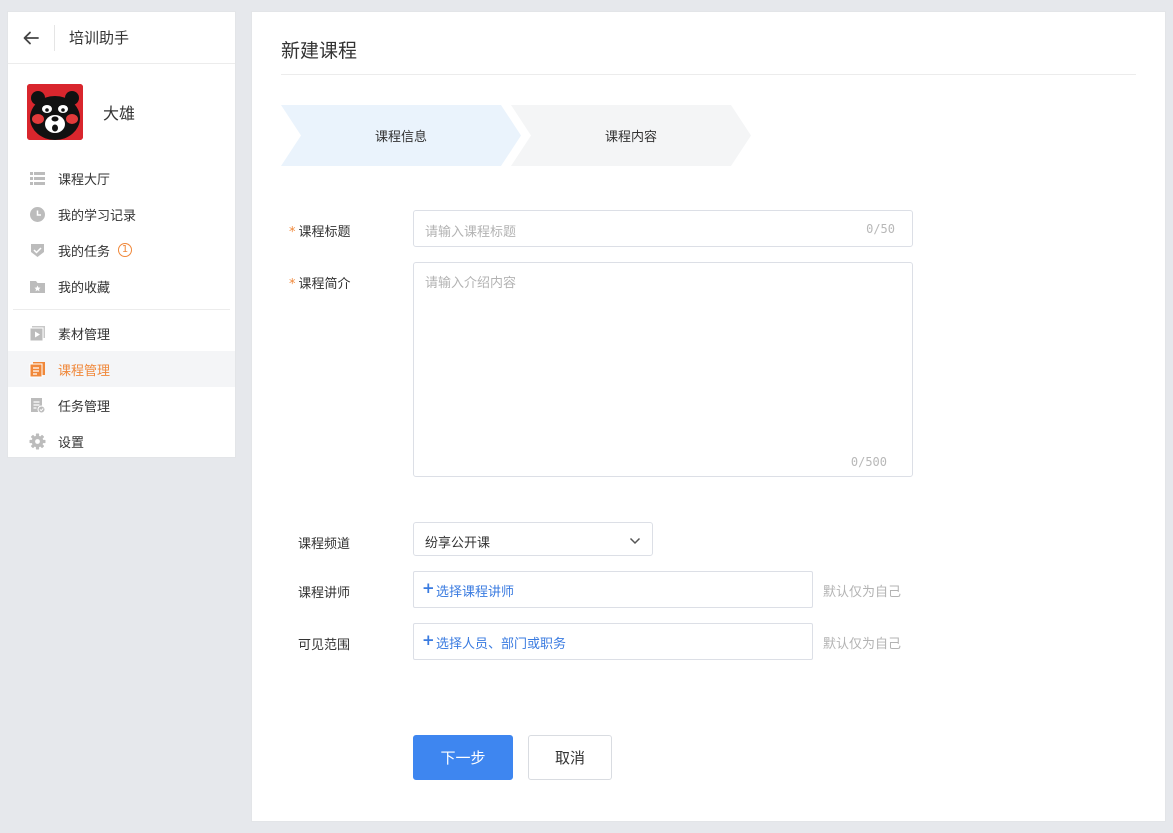 The height and width of the screenshot is (833, 1173). I want to click on sidebar-item-course-hall: 课程大厅, so click(121, 178).